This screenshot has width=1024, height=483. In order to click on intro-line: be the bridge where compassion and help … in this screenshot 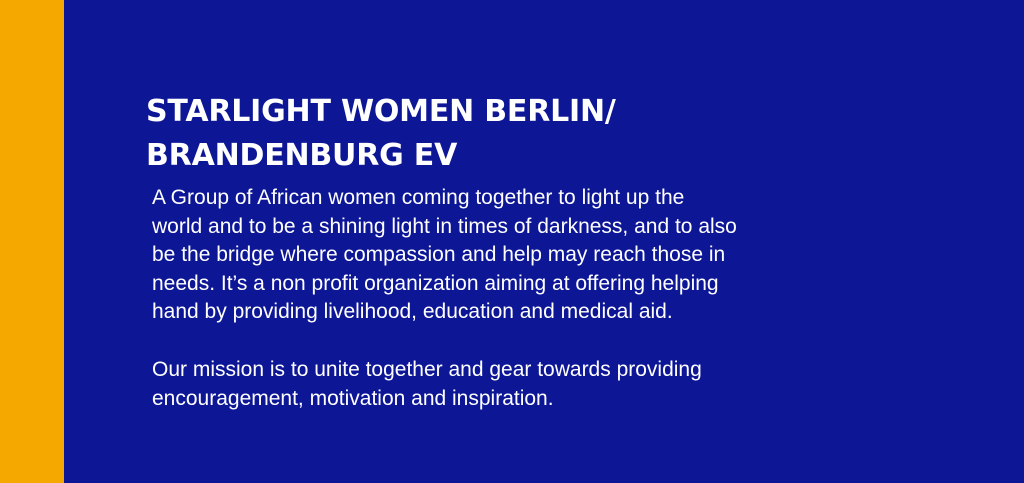, I will do `click(439, 255)`.